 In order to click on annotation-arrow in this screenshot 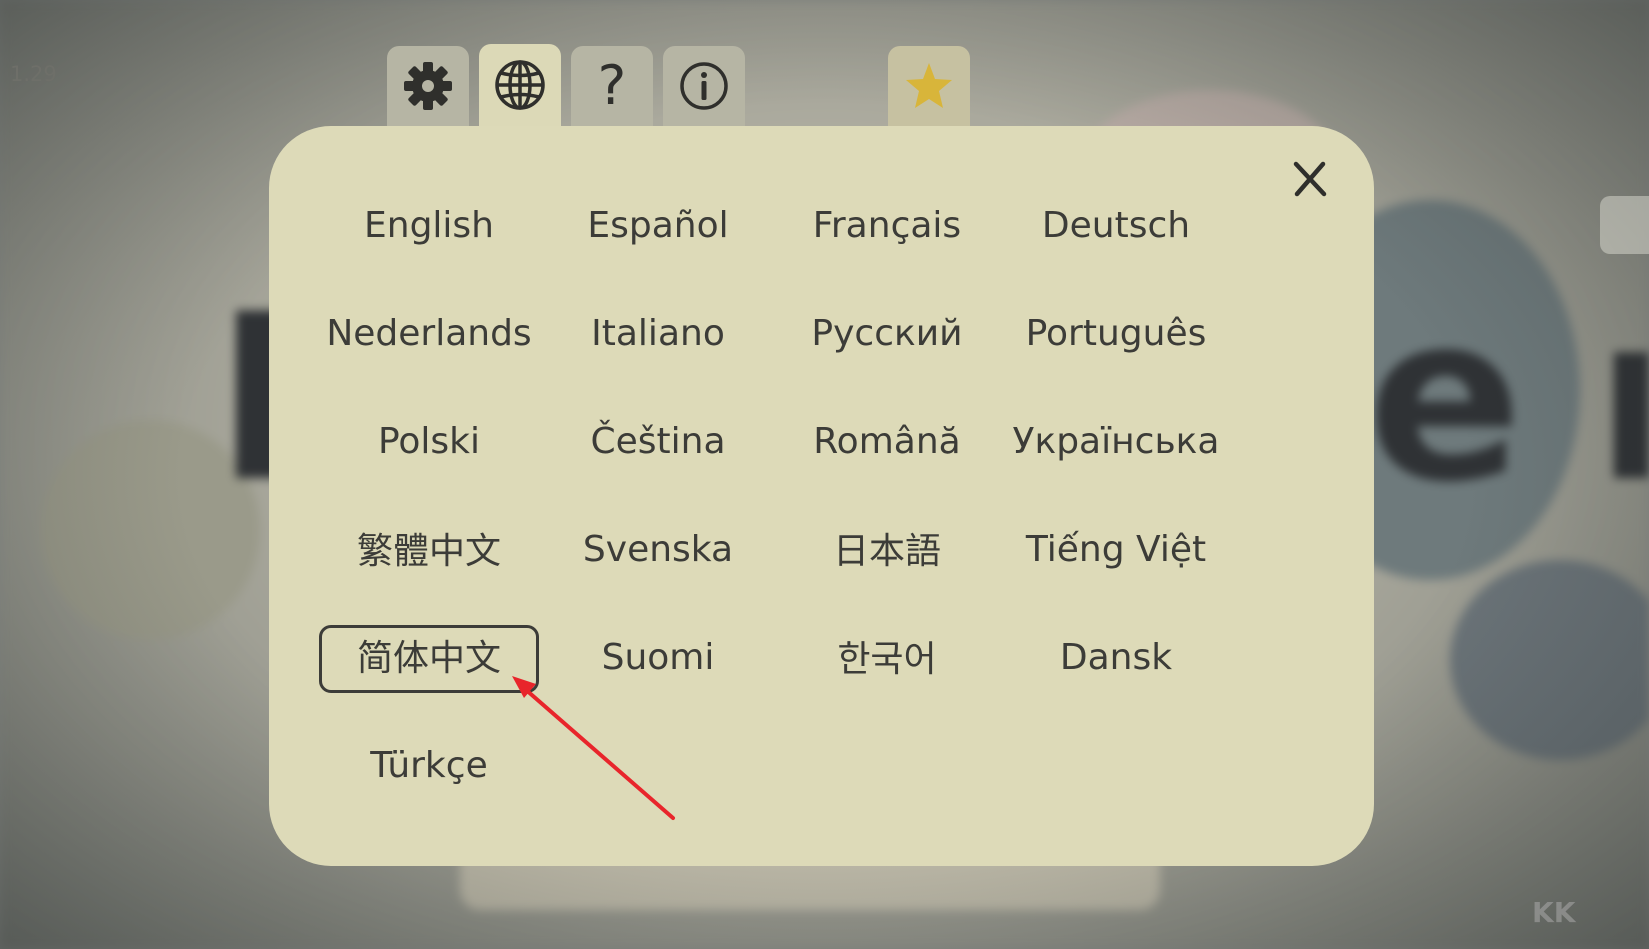, I will do `click(593, 748)`.